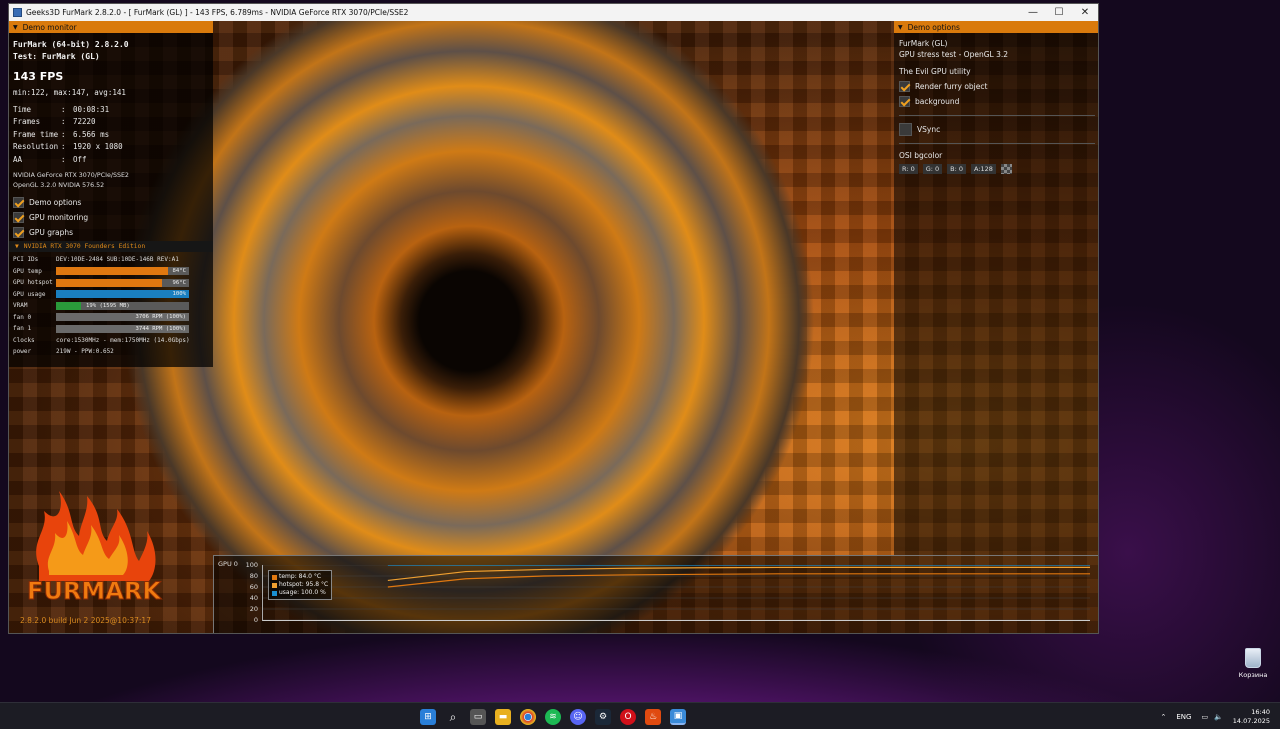  Describe the element at coordinates (68, 147) in the screenshot. I see `stat-row: Resolution:1920 x 1080` at that location.